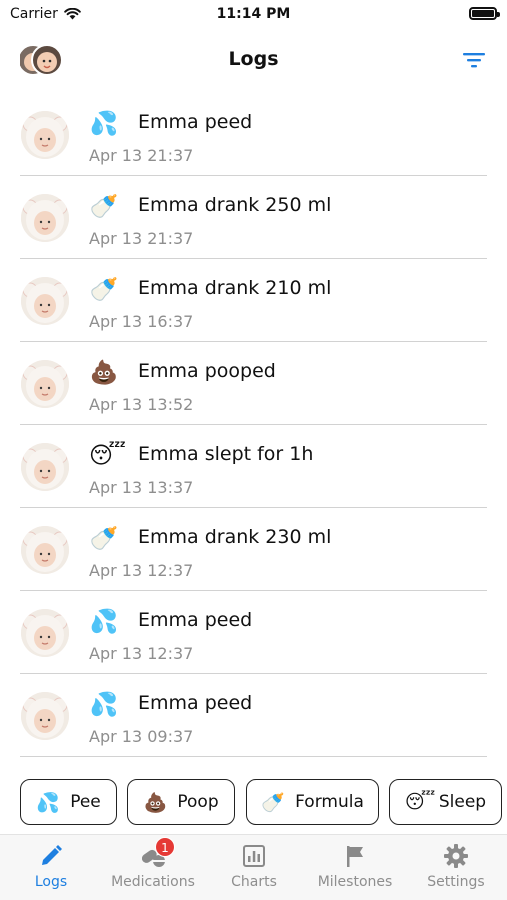 The image size is (507, 900). I want to click on log-text: Emma drank 210 ml, so click(235, 288).